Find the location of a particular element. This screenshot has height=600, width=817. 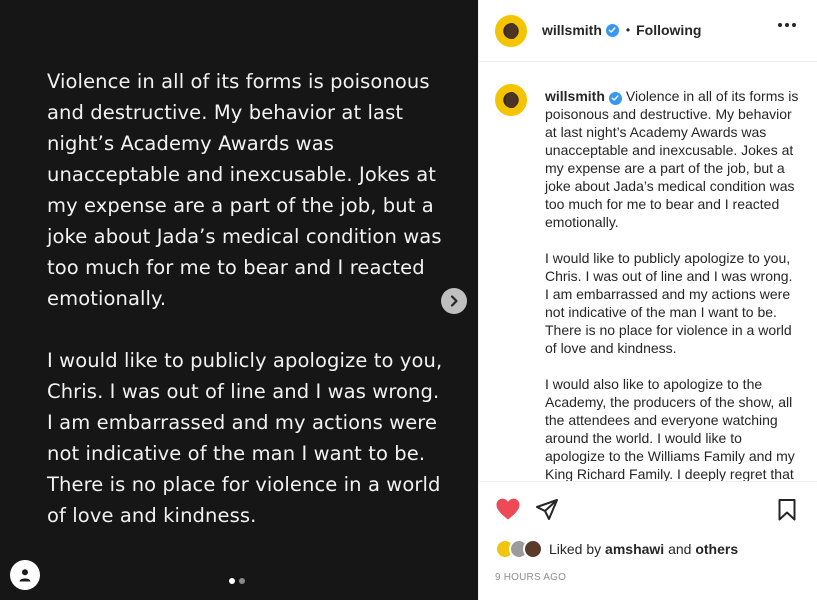

save-button is located at coordinates (787, 512).